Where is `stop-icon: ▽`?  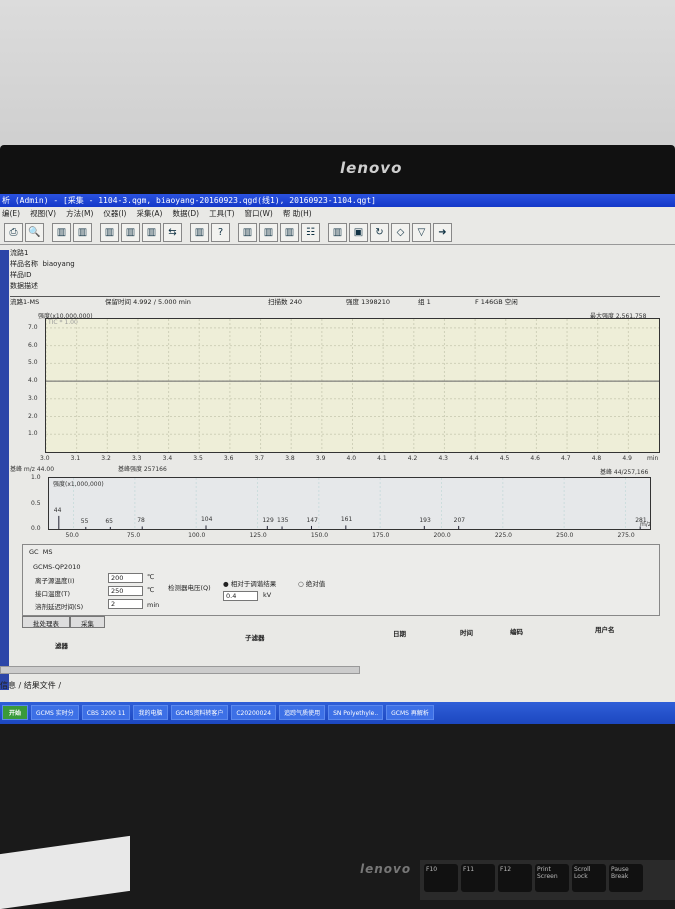
stop-icon: ▽ is located at coordinates (421, 232).